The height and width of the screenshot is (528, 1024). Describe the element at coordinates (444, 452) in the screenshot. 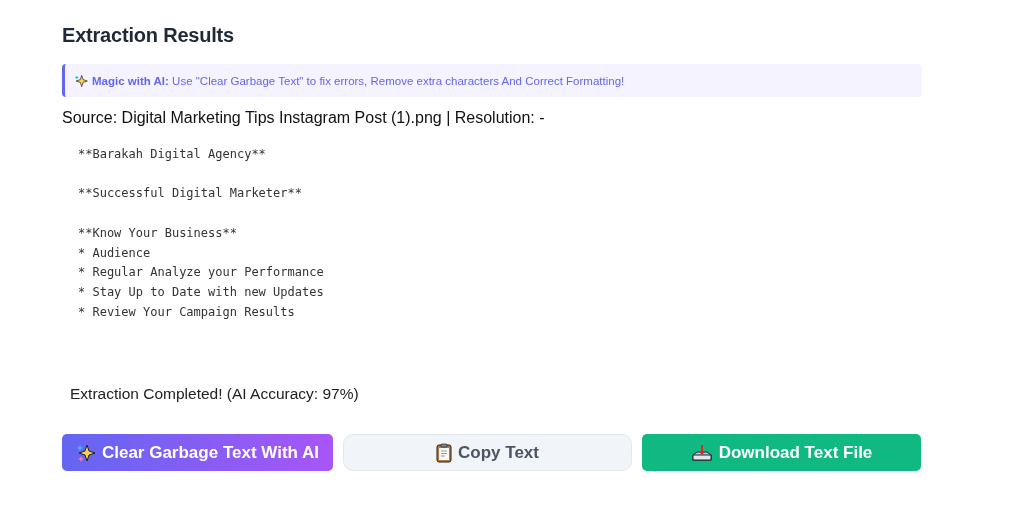

I see `clipboard-icon` at that location.